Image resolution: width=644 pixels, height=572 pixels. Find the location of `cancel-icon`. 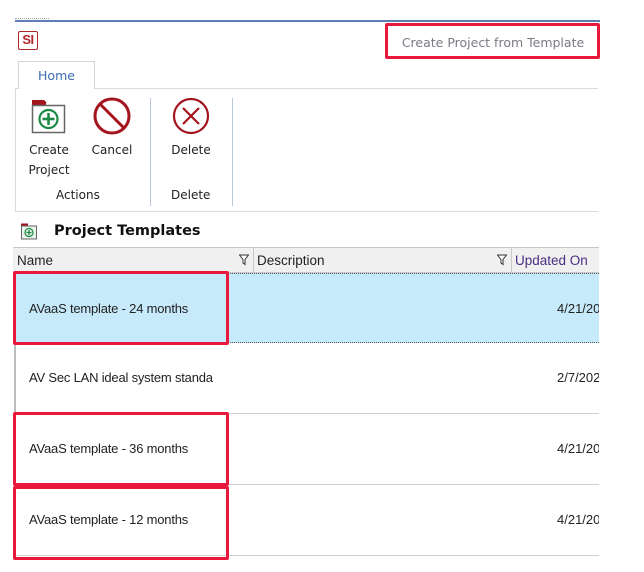

cancel-icon is located at coordinates (112, 116).